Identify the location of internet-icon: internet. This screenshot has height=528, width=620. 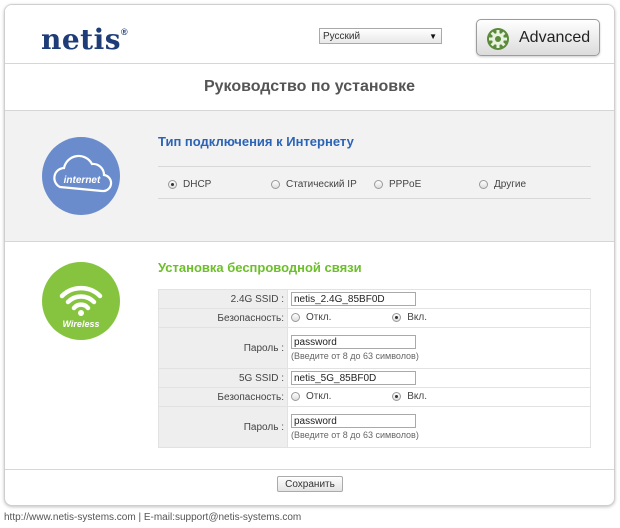
(81, 176).